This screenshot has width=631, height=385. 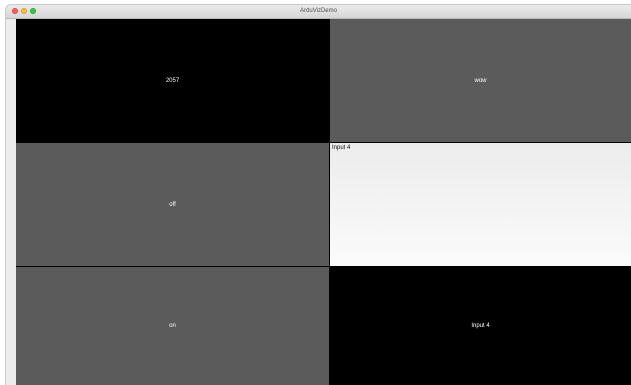 I want to click on value-display-on: on, so click(x=172, y=326).